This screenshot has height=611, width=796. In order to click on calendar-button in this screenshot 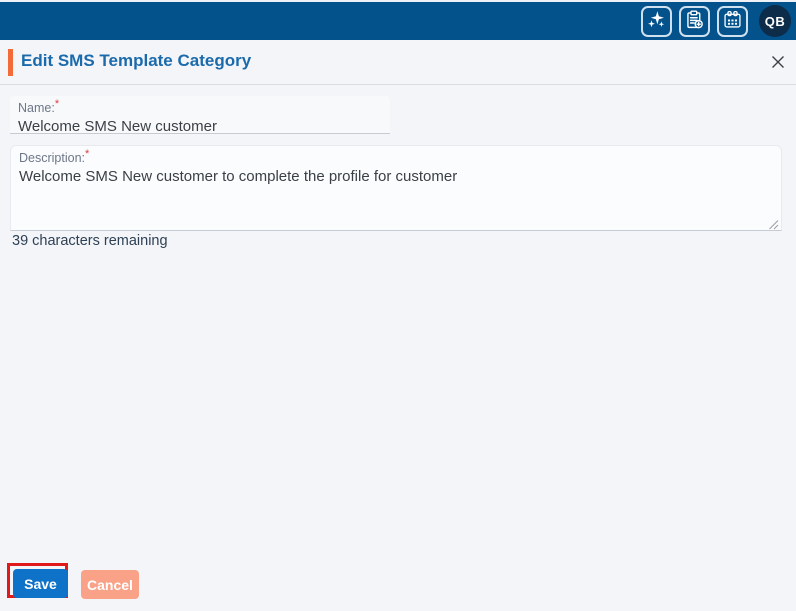, I will do `click(732, 21)`.